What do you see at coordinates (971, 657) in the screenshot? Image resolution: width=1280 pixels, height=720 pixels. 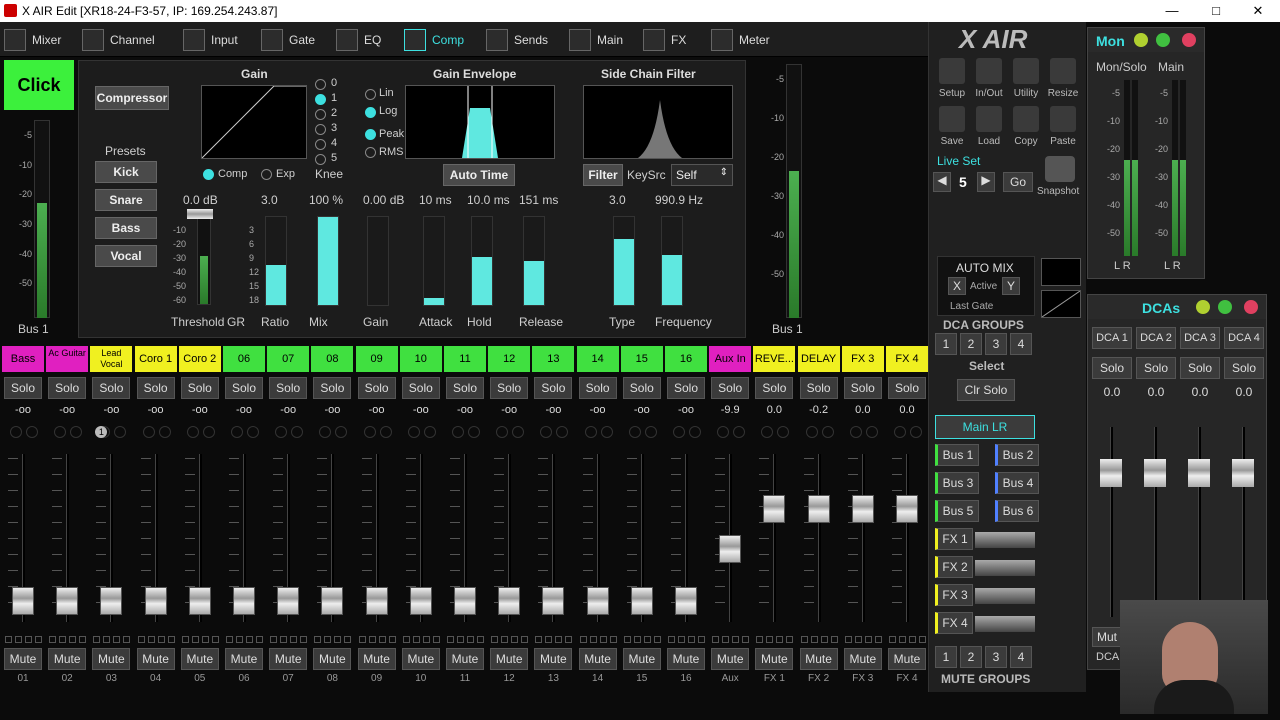 I see `mute-group-button: 2` at bounding box center [971, 657].